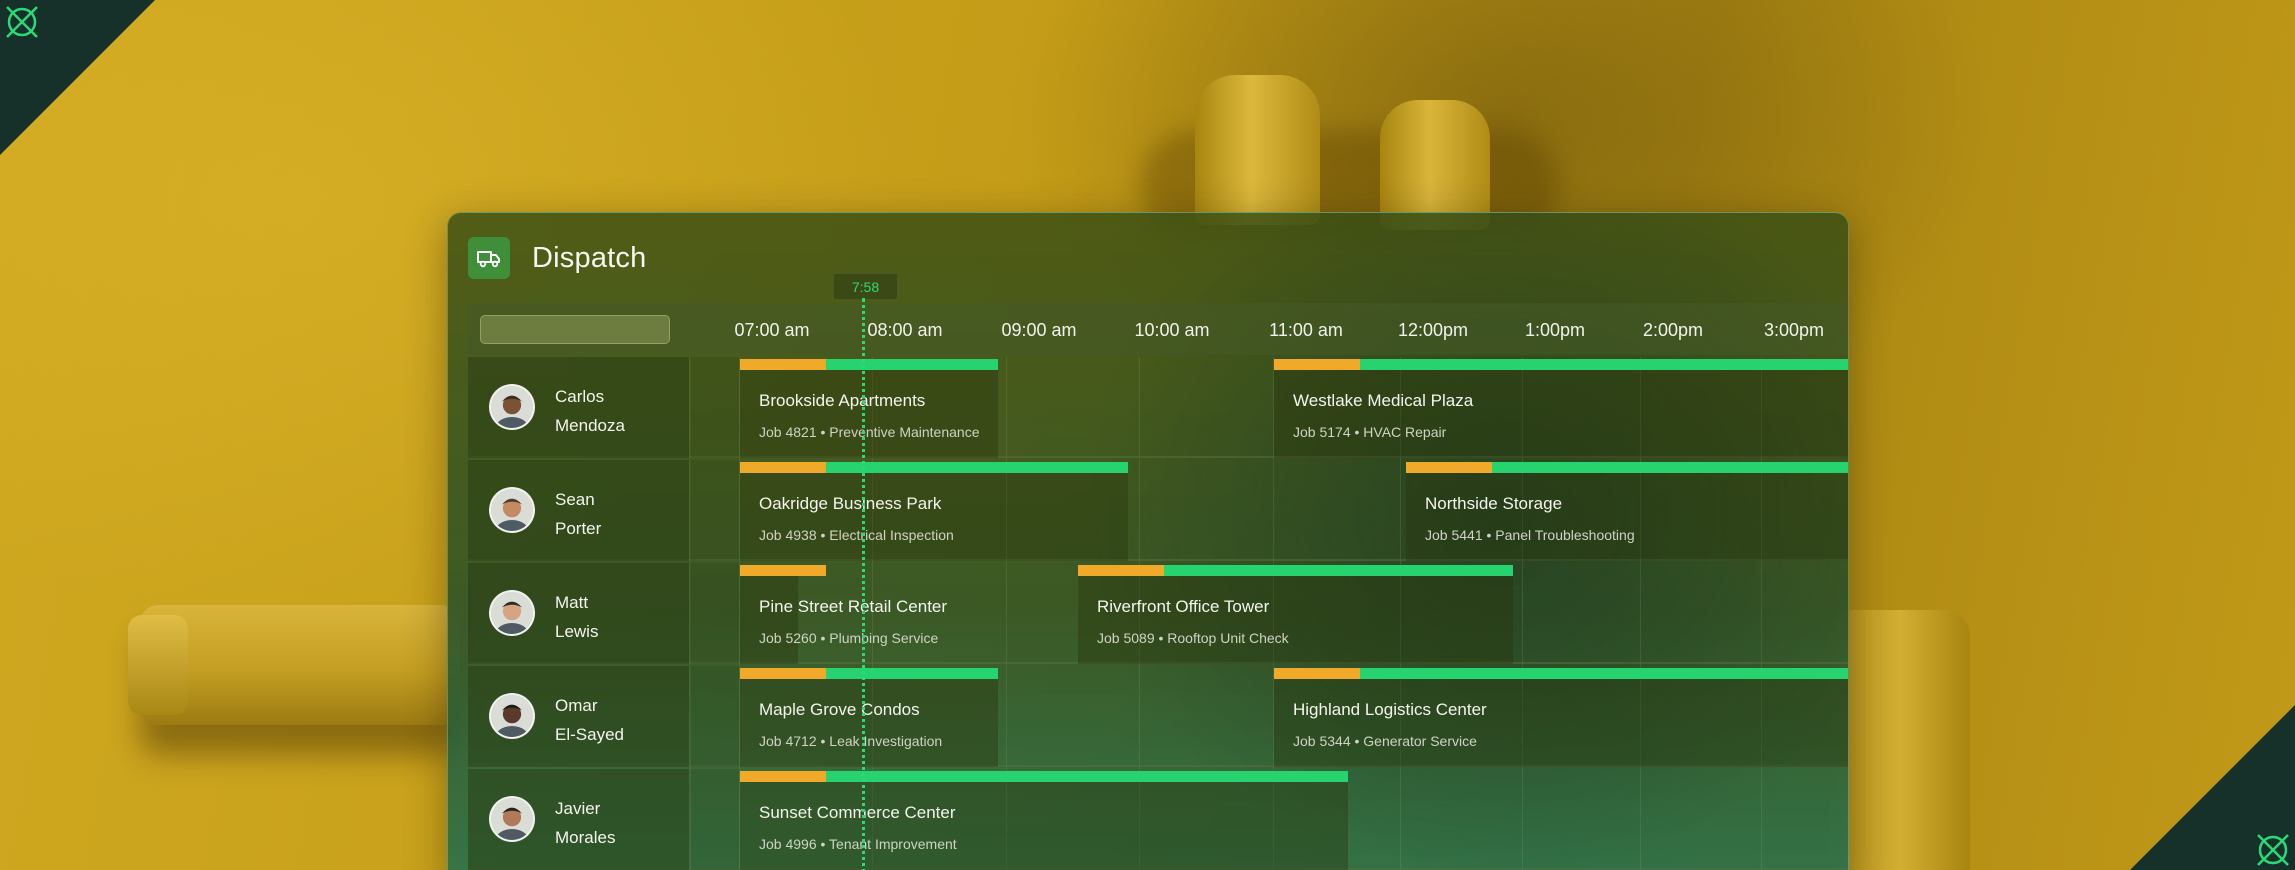 The width and height of the screenshot is (2295, 870). Describe the element at coordinates (905, 330) in the screenshot. I see `hour-label: 08:00 am` at that location.